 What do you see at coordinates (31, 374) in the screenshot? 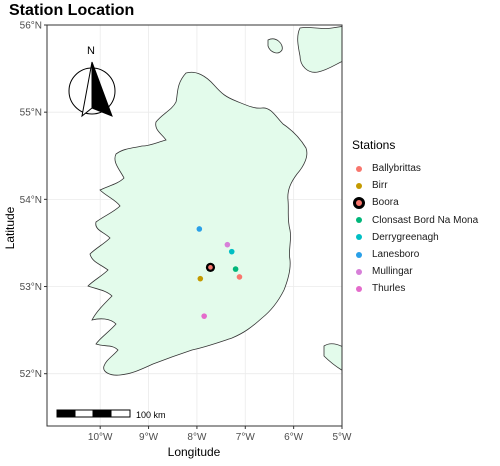
I see `y-tick-label: 52°N` at bounding box center [31, 374].